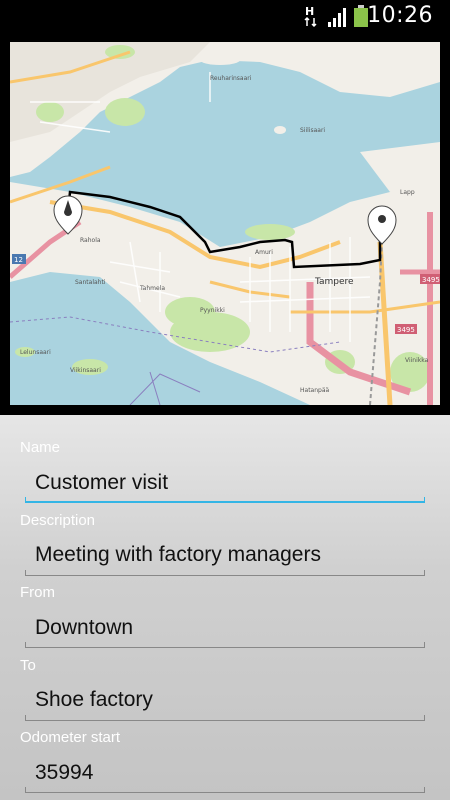 This screenshot has height=800, width=450. What do you see at coordinates (225, 645) in the screenshot?
I see `from-field-underline` at bounding box center [225, 645].